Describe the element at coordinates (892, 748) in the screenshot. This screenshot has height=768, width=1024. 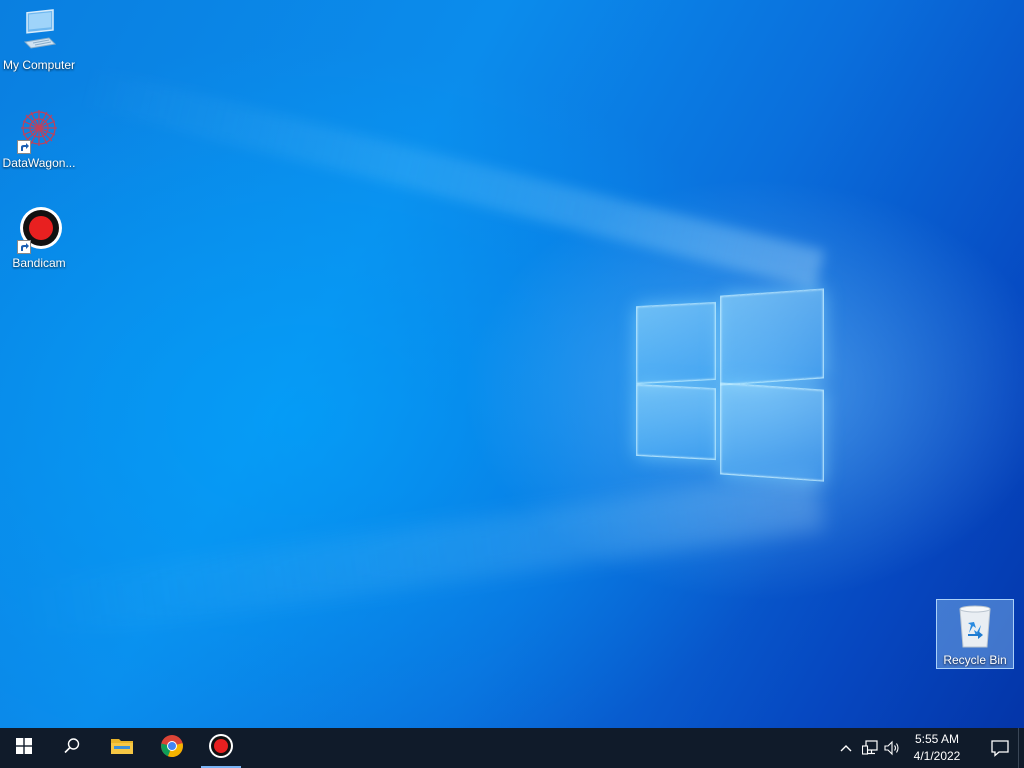
I see `volume-icon` at that location.